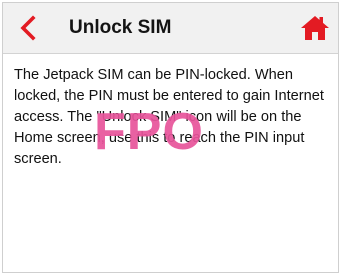  What do you see at coordinates (120, 27) in the screenshot?
I see `page-title: Unlock SIM` at bounding box center [120, 27].